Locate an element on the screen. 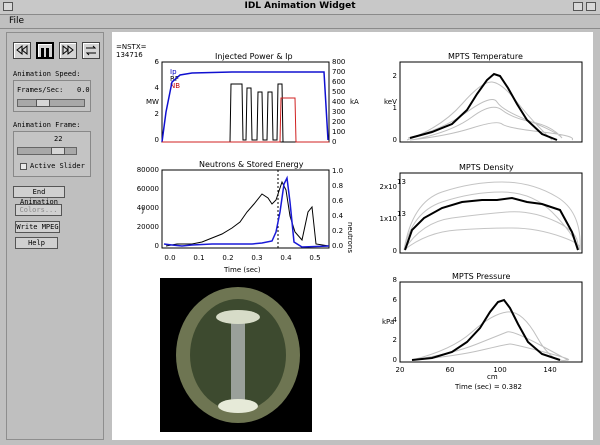 This screenshot has height=445, width=600. pressure-current is located at coordinates (486, 329).